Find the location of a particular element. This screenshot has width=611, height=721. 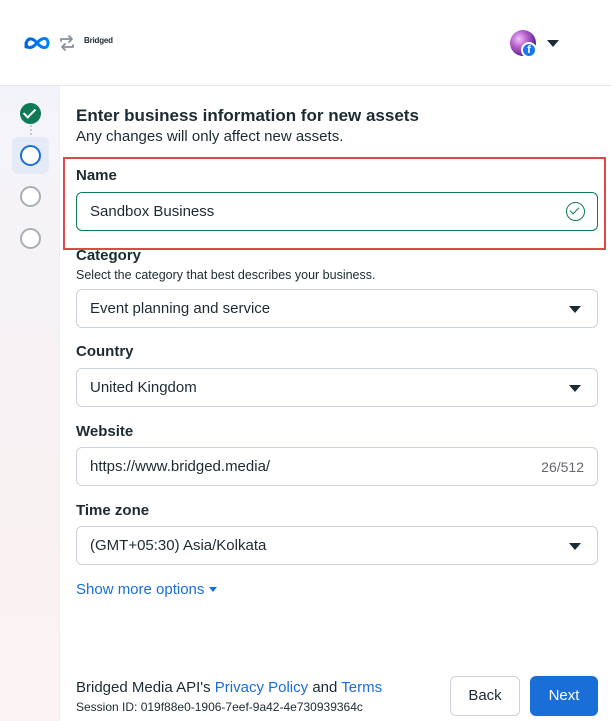

country-select: United Kingdom is located at coordinates (337, 387).